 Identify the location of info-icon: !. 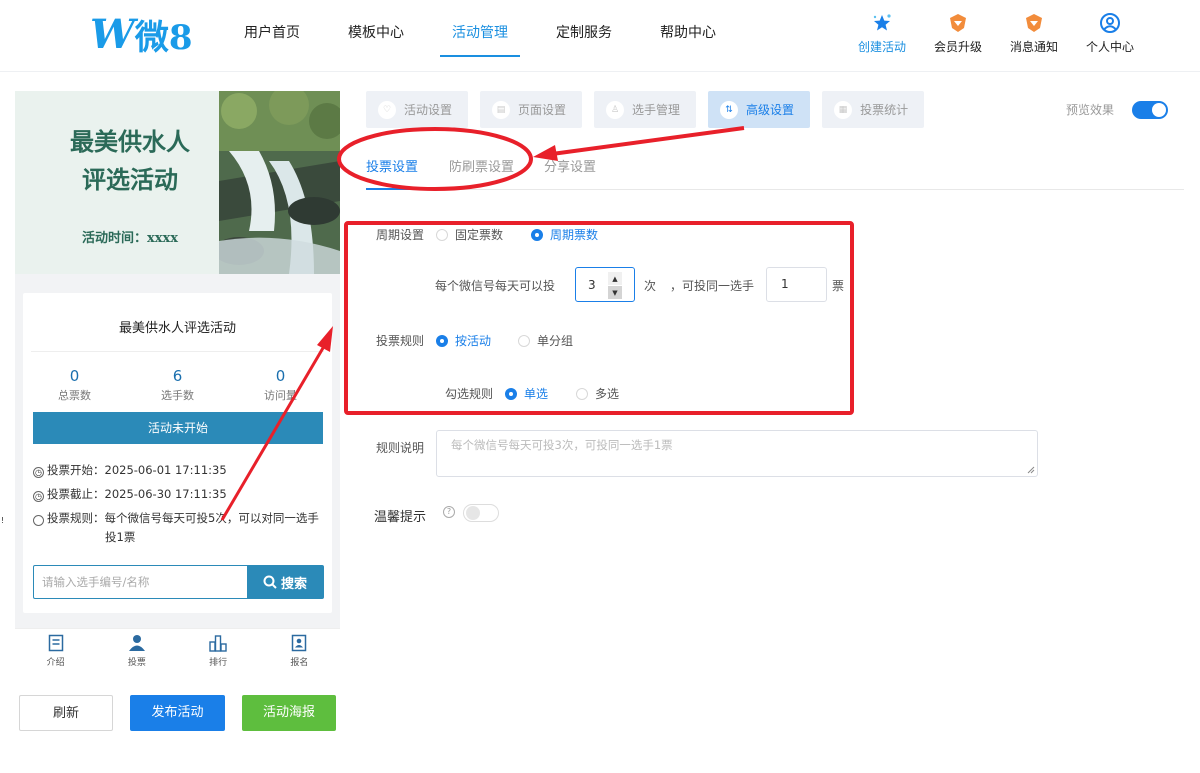
(22, 520).